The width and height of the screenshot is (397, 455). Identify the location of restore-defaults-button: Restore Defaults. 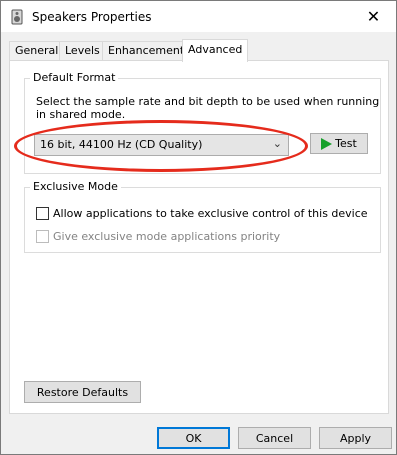
(82, 392).